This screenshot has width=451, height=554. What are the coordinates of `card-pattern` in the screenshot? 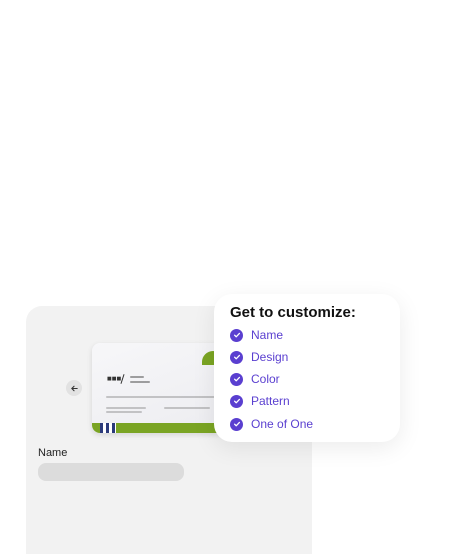 It's located at (108, 428).